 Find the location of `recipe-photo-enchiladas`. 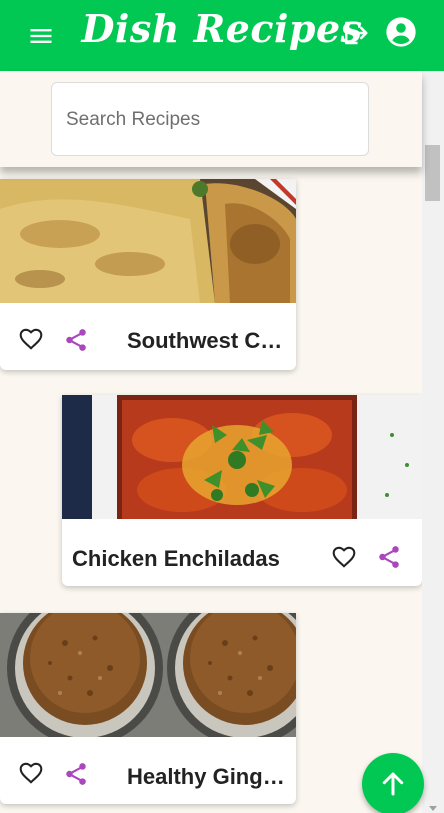

recipe-photo-enchiladas is located at coordinates (242, 457).